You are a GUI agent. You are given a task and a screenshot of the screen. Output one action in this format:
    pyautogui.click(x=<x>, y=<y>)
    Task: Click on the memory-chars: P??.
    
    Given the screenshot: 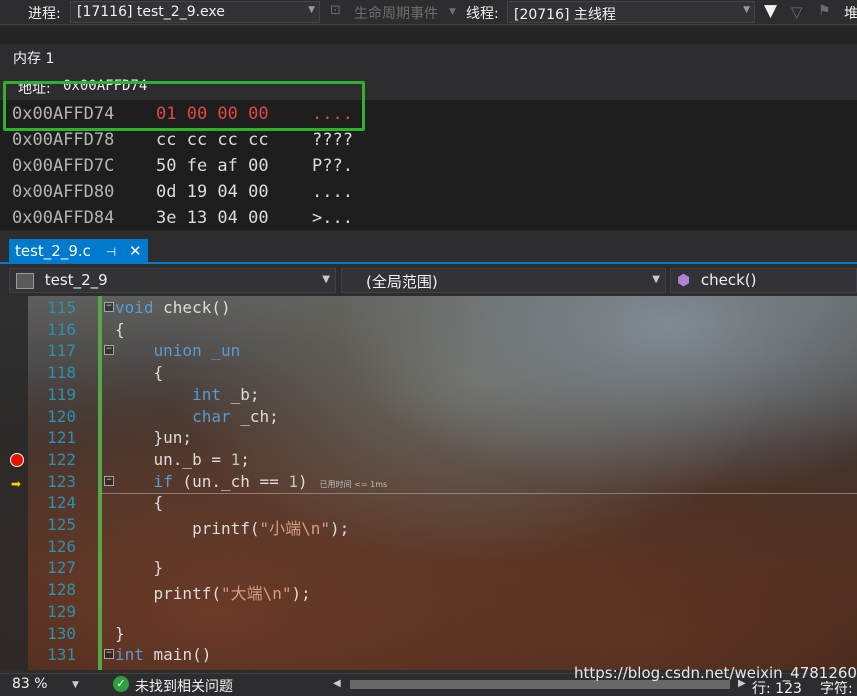 What is the action you would take?
    pyautogui.click(x=332, y=166)
    